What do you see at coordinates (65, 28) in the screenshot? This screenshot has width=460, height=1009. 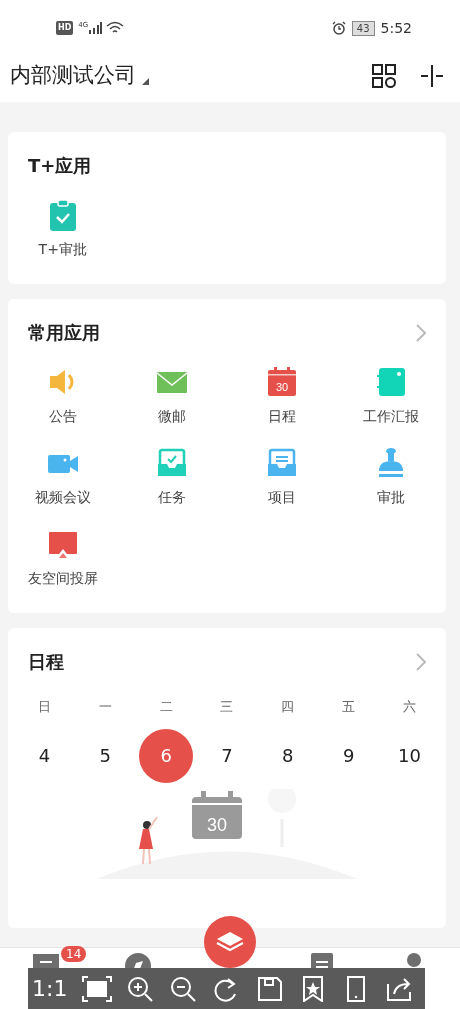 I see `hd-label: HD` at bounding box center [65, 28].